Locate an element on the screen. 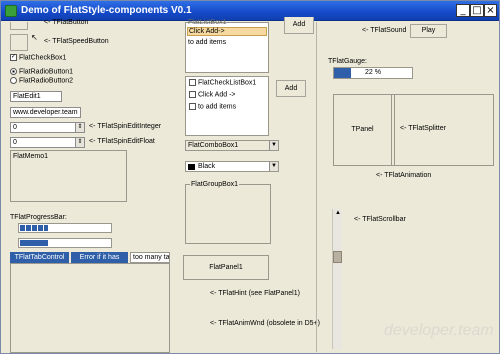  flat-panel-1: FlatPanel1 is located at coordinates (226, 267).